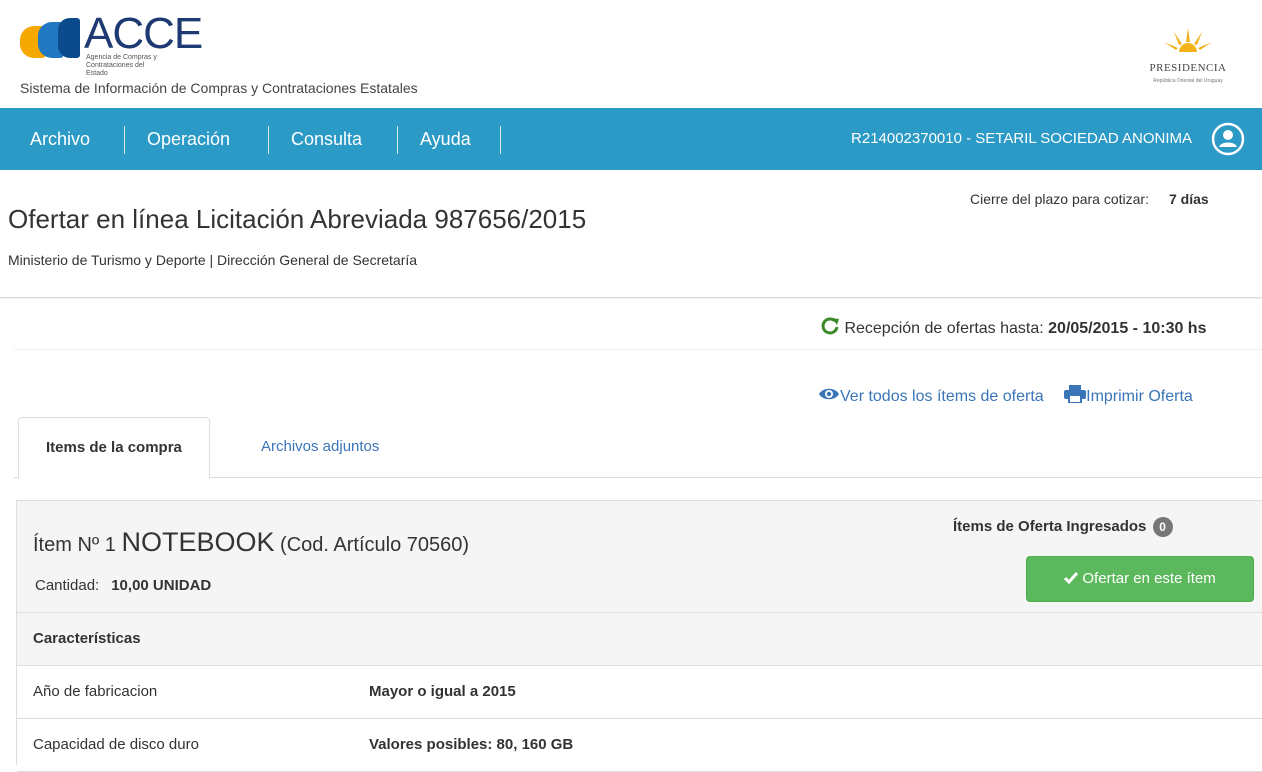  I want to click on nav-consulta: Consulta, so click(326, 139).